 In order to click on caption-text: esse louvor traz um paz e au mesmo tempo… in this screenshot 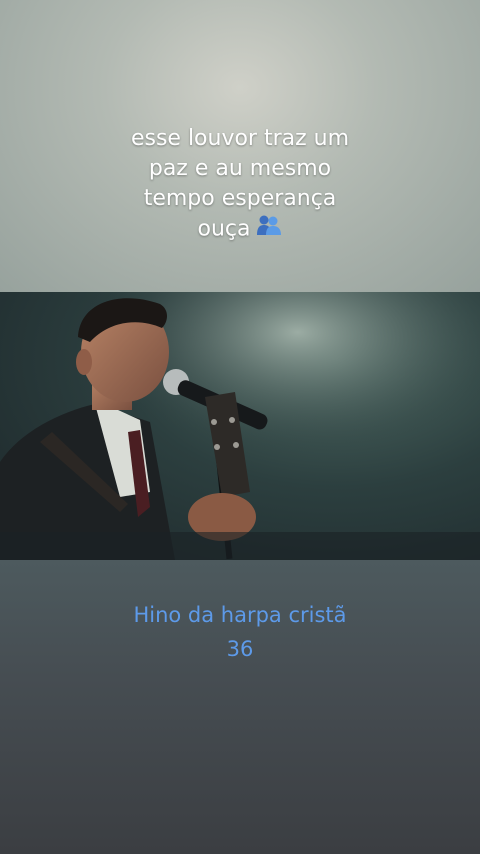, I will do `click(240, 184)`.